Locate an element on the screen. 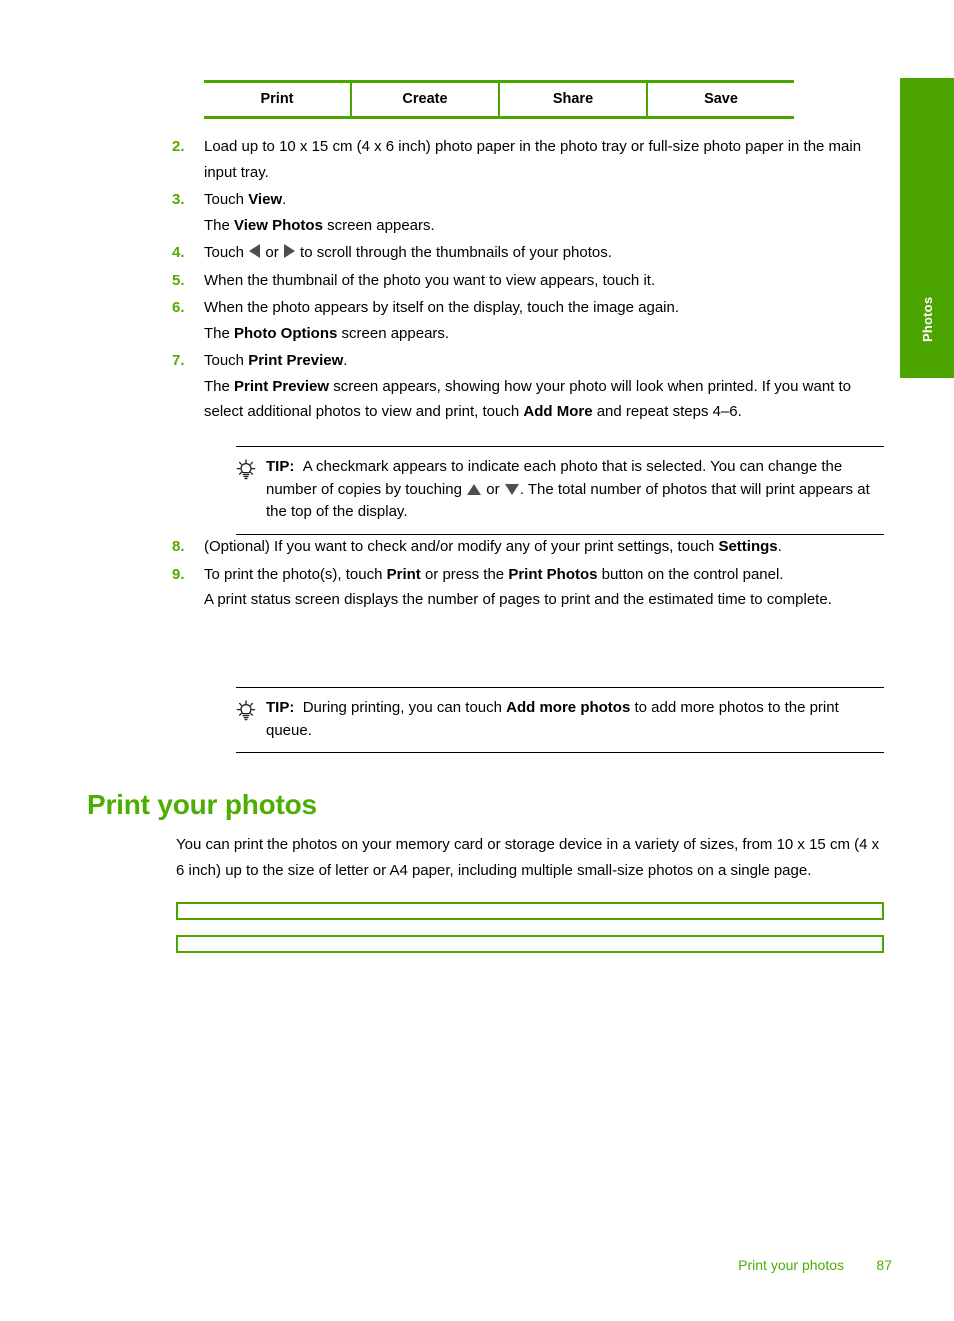  arrow-up-icon is located at coordinates (474, 489).